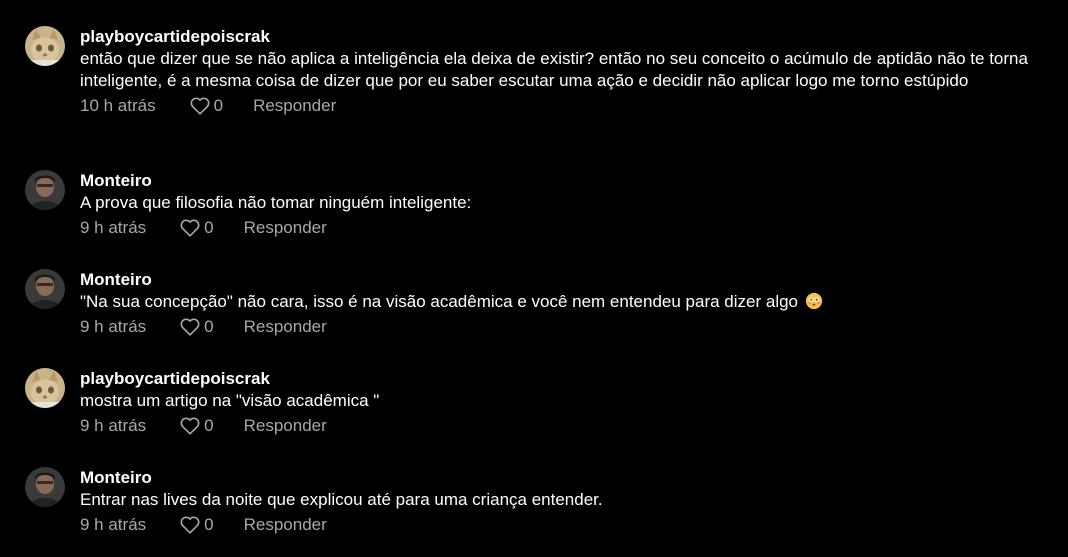 This screenshot has width=1068, height=557. Describe the element at coordinates (230, 400) in the screenshot. I see `comment-text: mostra um artigo na "visão acadêmica "` at that location.